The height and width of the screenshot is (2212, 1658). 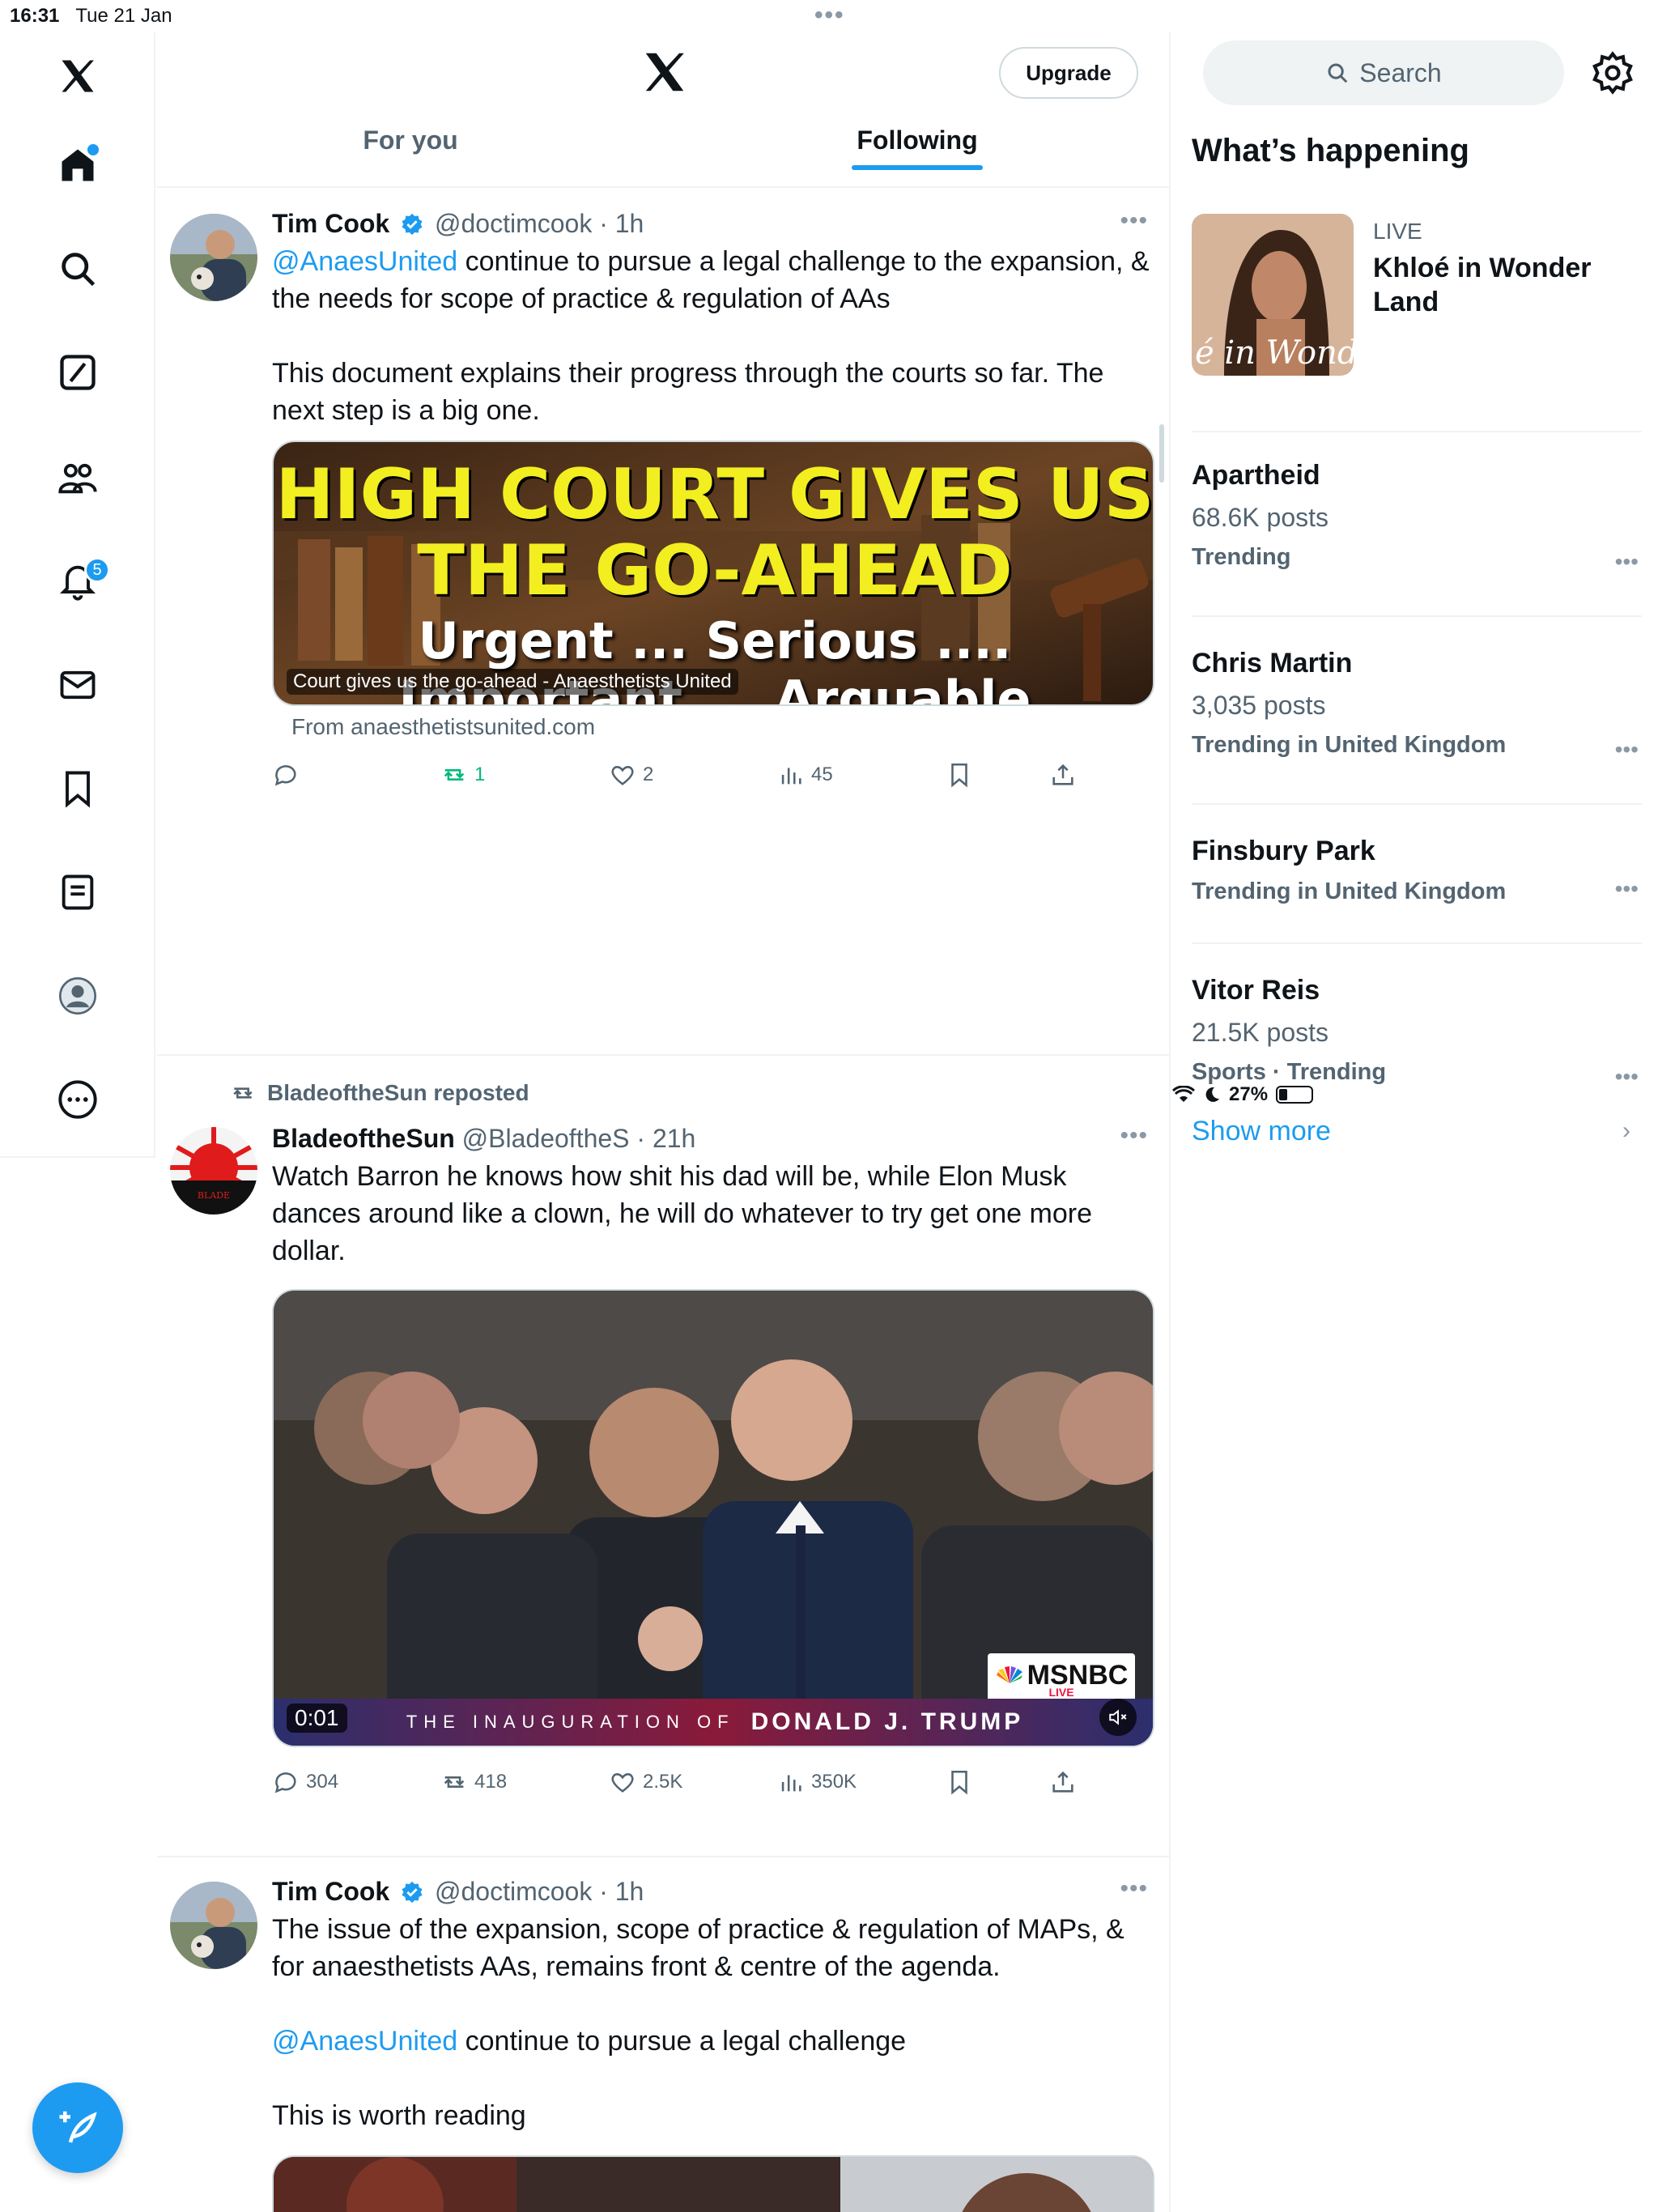 What do you see at coordinates (713, 1892) in the screenshot?
I see `tweet-header: Tim Cook @doctimcook · 1h` at bounding box center [713, 1892].